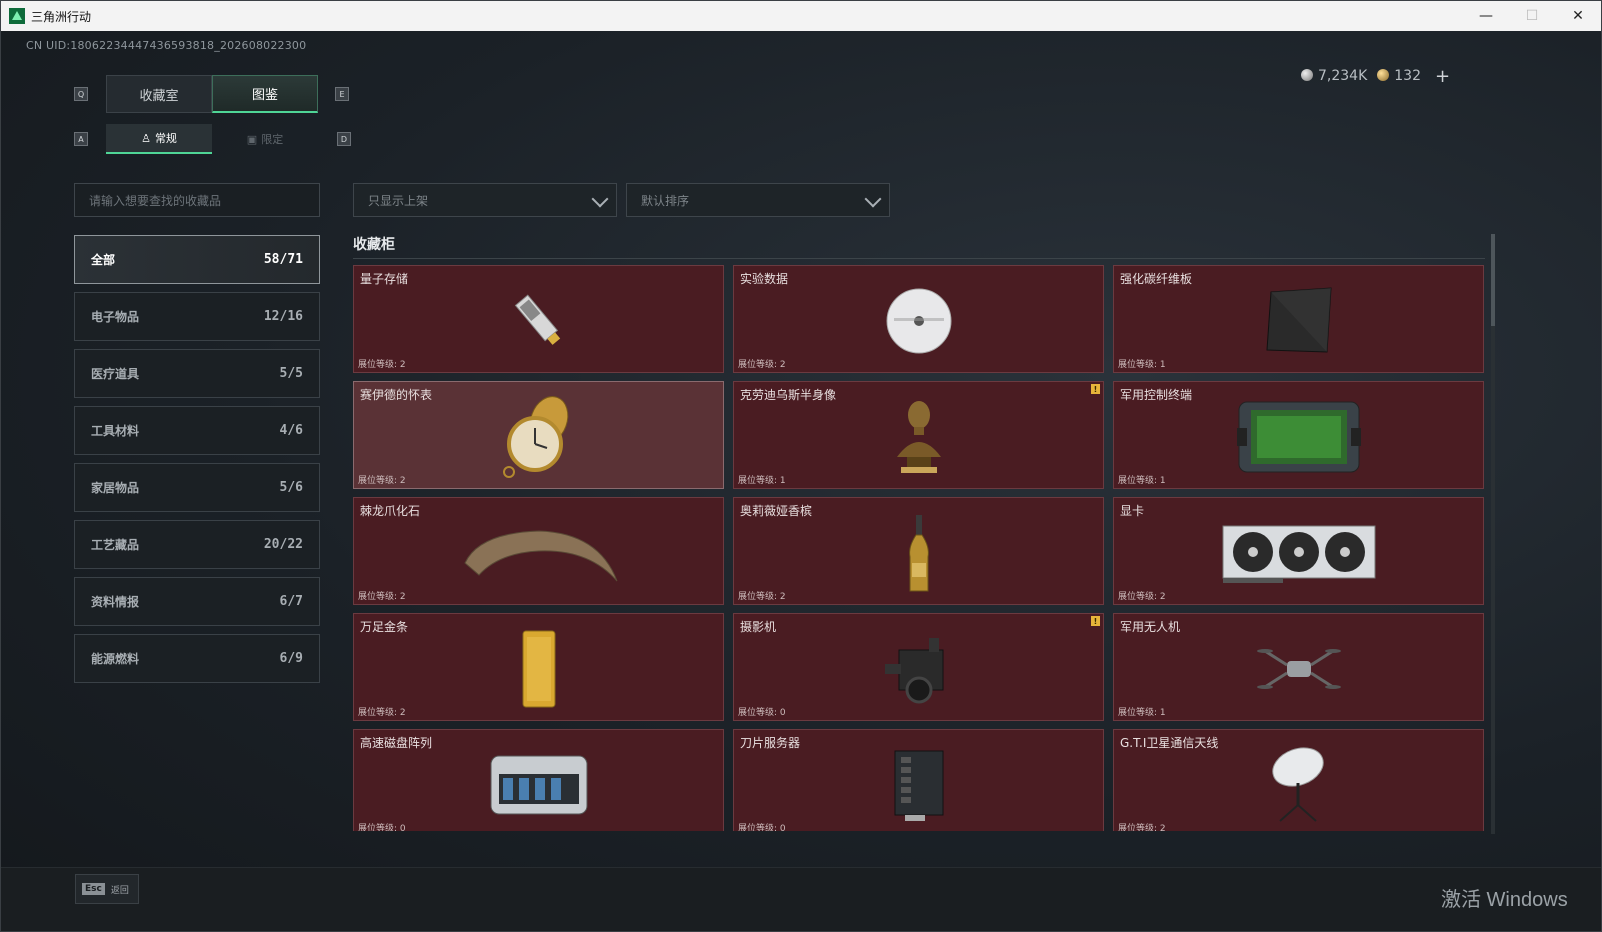 This screenshot has height=932, width=1602. What do you see at coordinates (1156, 279) in the screenshot?
I see `item-name: 强化碳纤维板` at bounding box center [1156, 279].